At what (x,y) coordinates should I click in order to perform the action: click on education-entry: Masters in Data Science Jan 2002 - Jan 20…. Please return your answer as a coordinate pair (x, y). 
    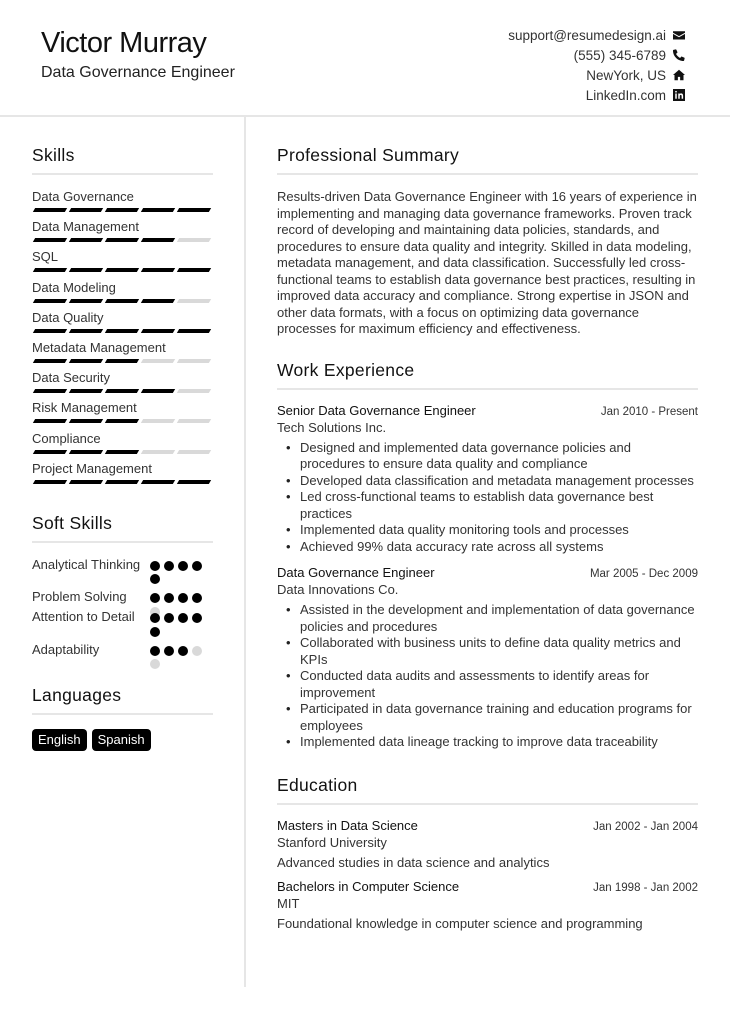
    Looking at the image, I should click on (487, 844).